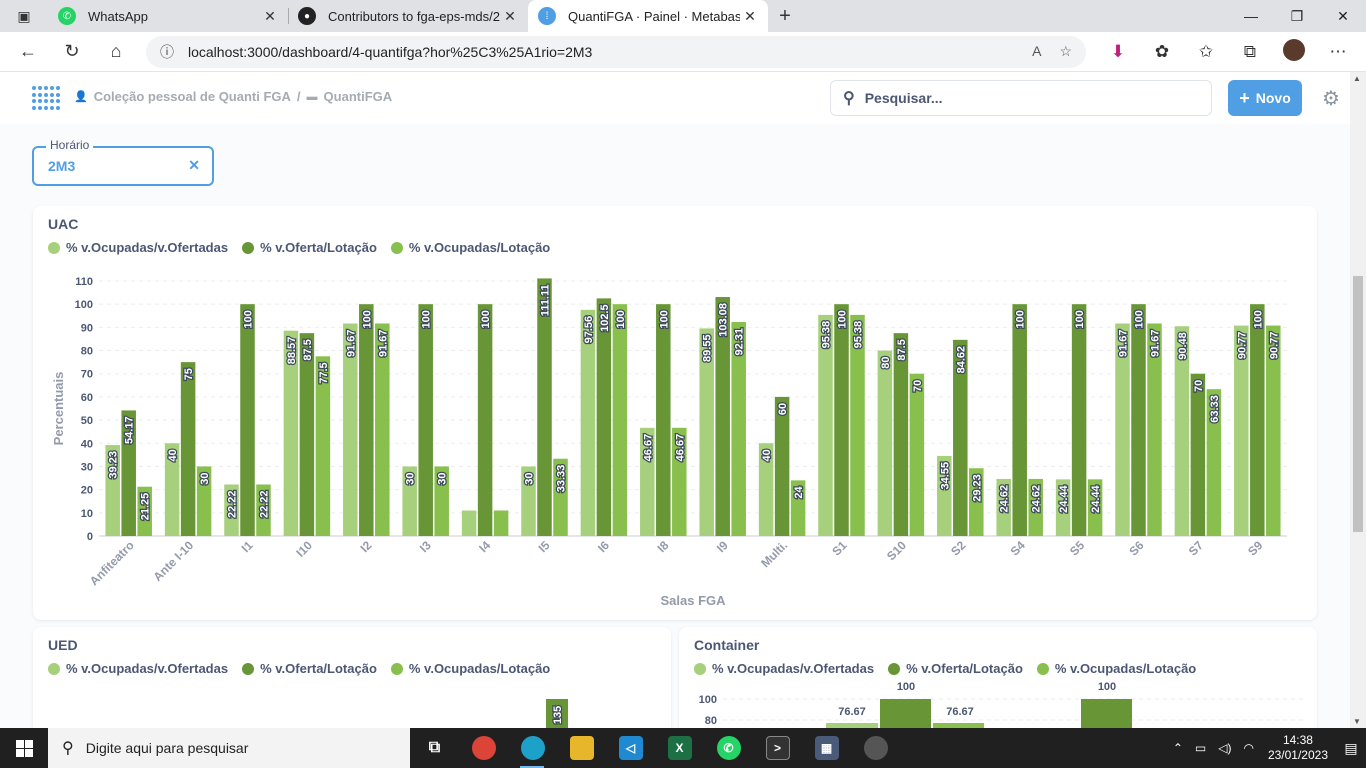 The width and height of the screenshot is (1366, 768). What do you see at coordinates (1065, 51) in the screenshot?
I see `favorite-icon: ☆` at bounding box center [1065, 51].